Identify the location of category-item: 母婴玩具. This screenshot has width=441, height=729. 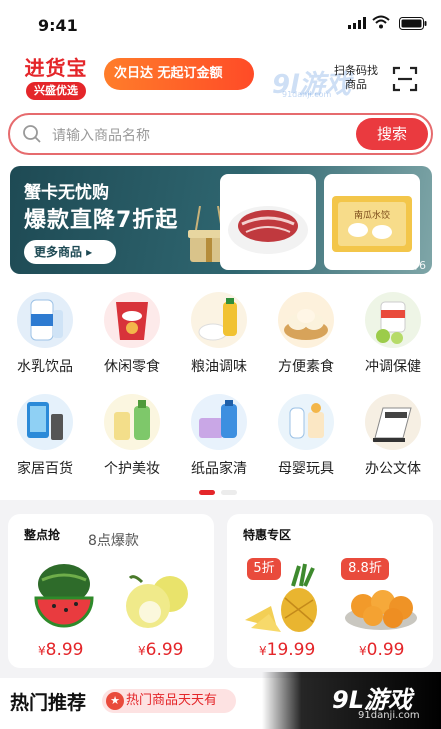
(304, 440).